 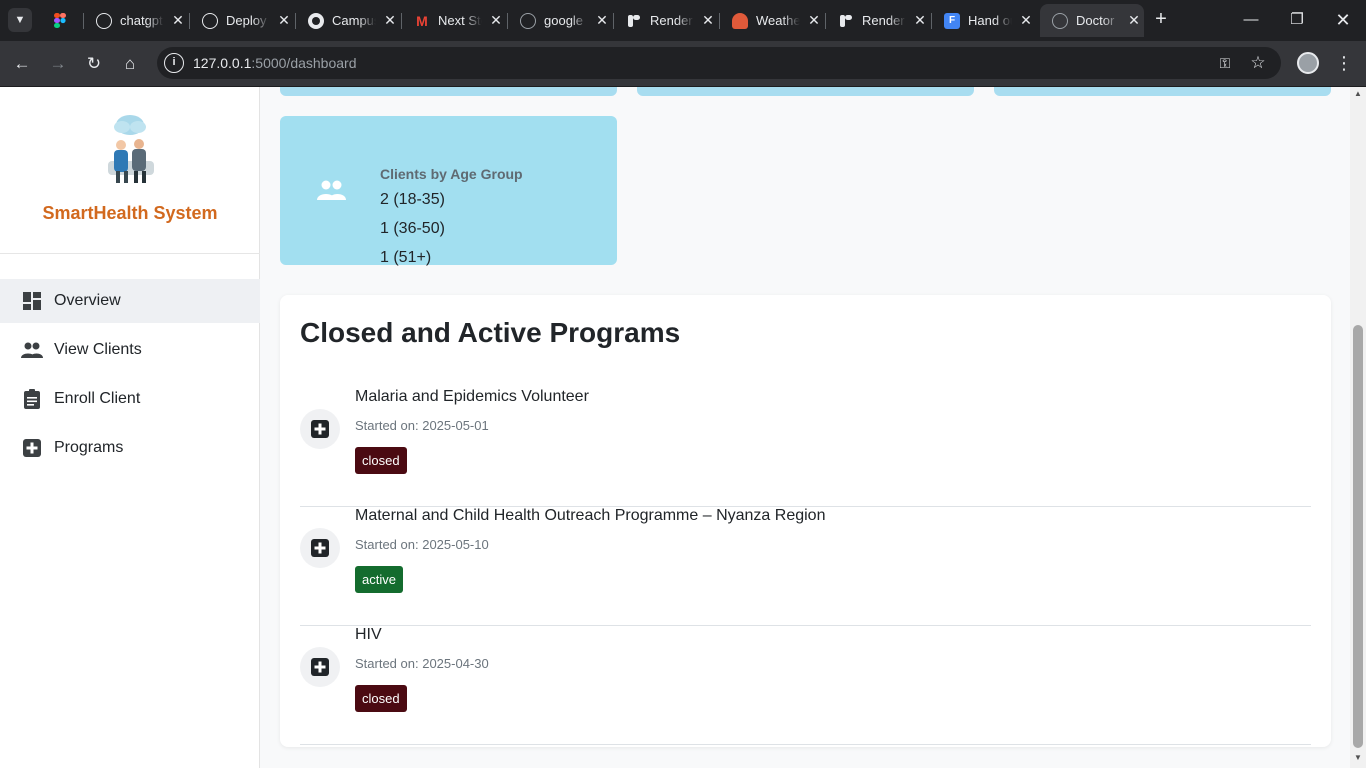 What do you see at coordinates (990, 20) in the screenshot?
I see `tab-title: Hand out` at bounding box center [990, 20].